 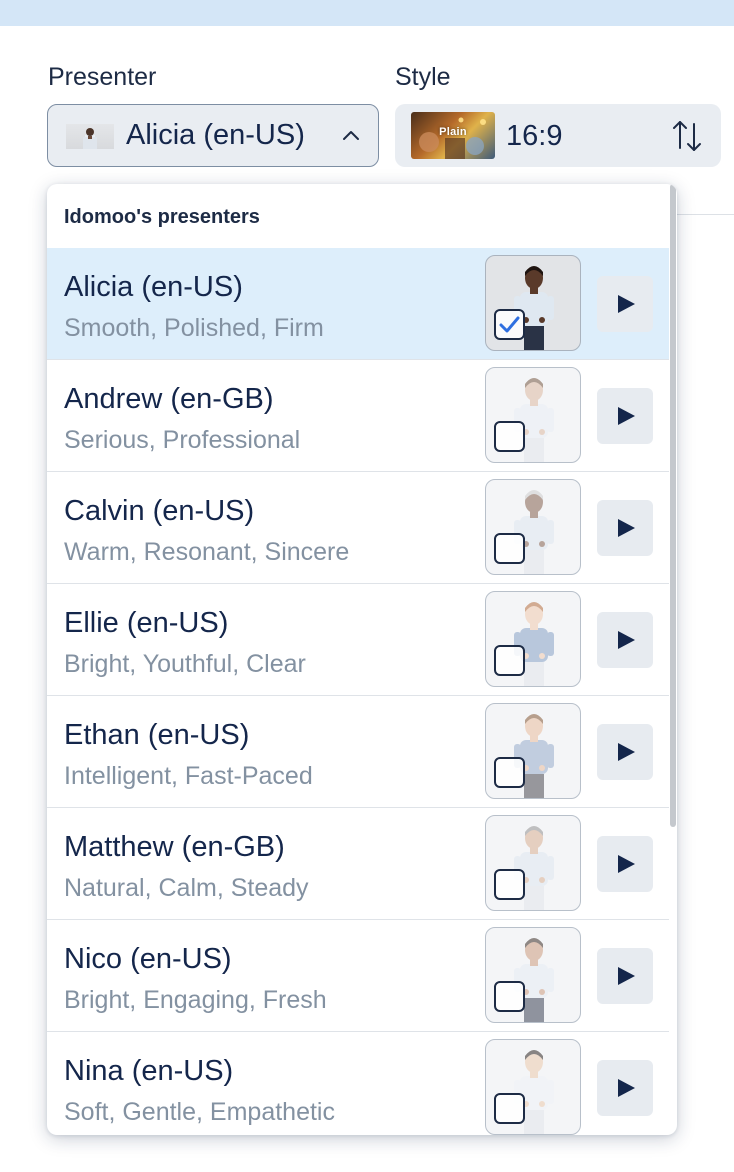 What do you see at coordinates (102, 77) in the screenshot?
I see `presenter-label: Presenter` at bounding box center [102, 77].